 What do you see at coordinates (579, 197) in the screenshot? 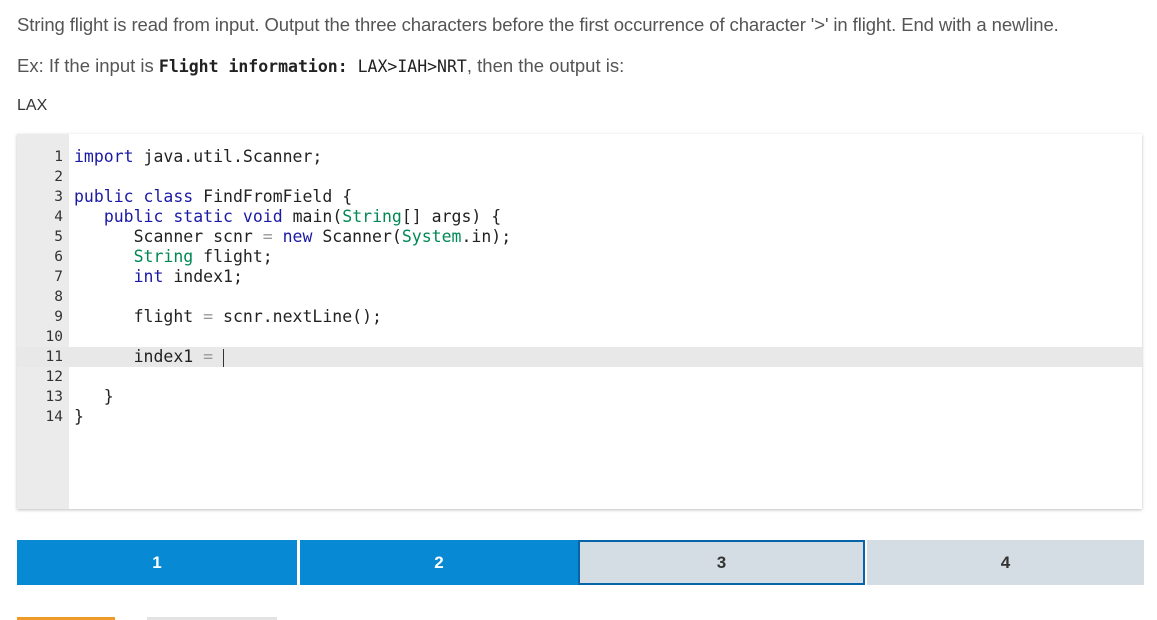
I see `code-line: 3 public class FindFromField {` at bounding box center [579, 197].